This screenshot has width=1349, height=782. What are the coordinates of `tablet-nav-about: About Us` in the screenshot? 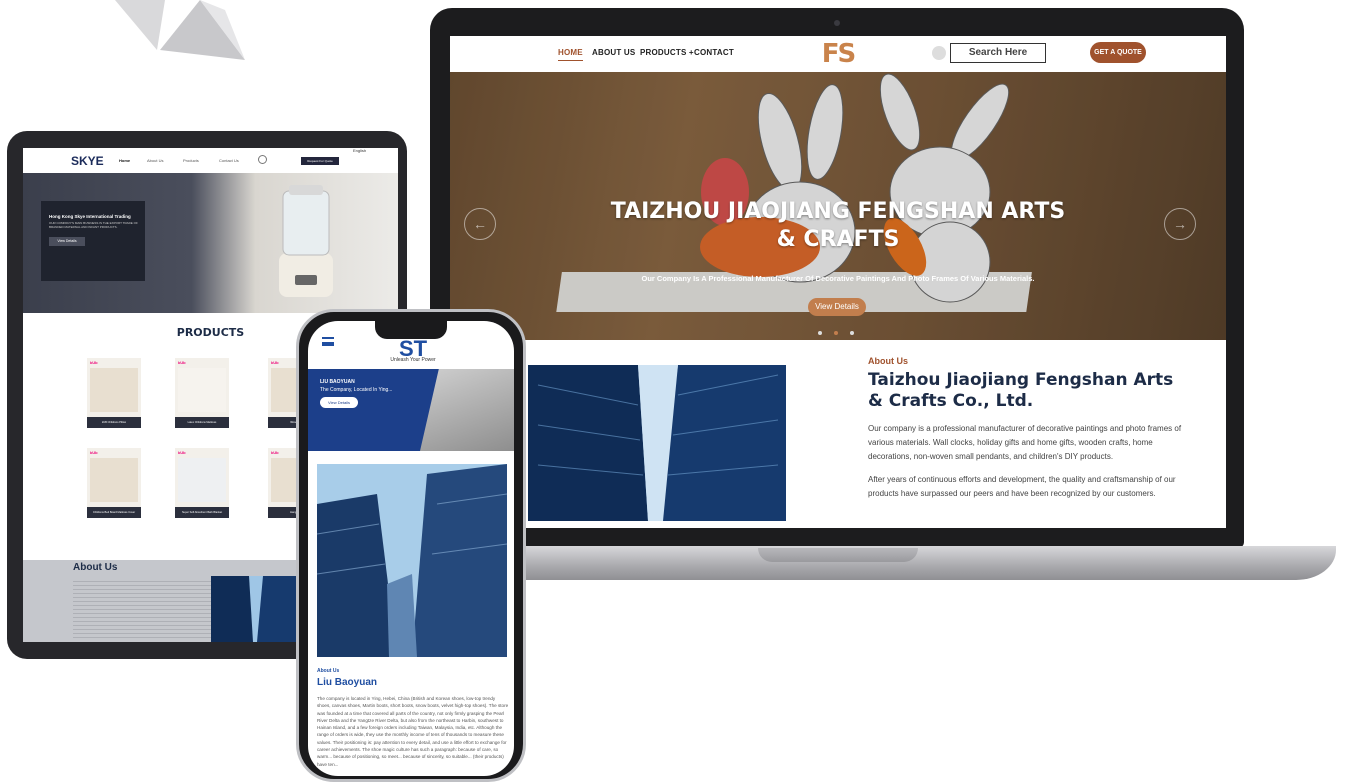 It's located at (155, 160).